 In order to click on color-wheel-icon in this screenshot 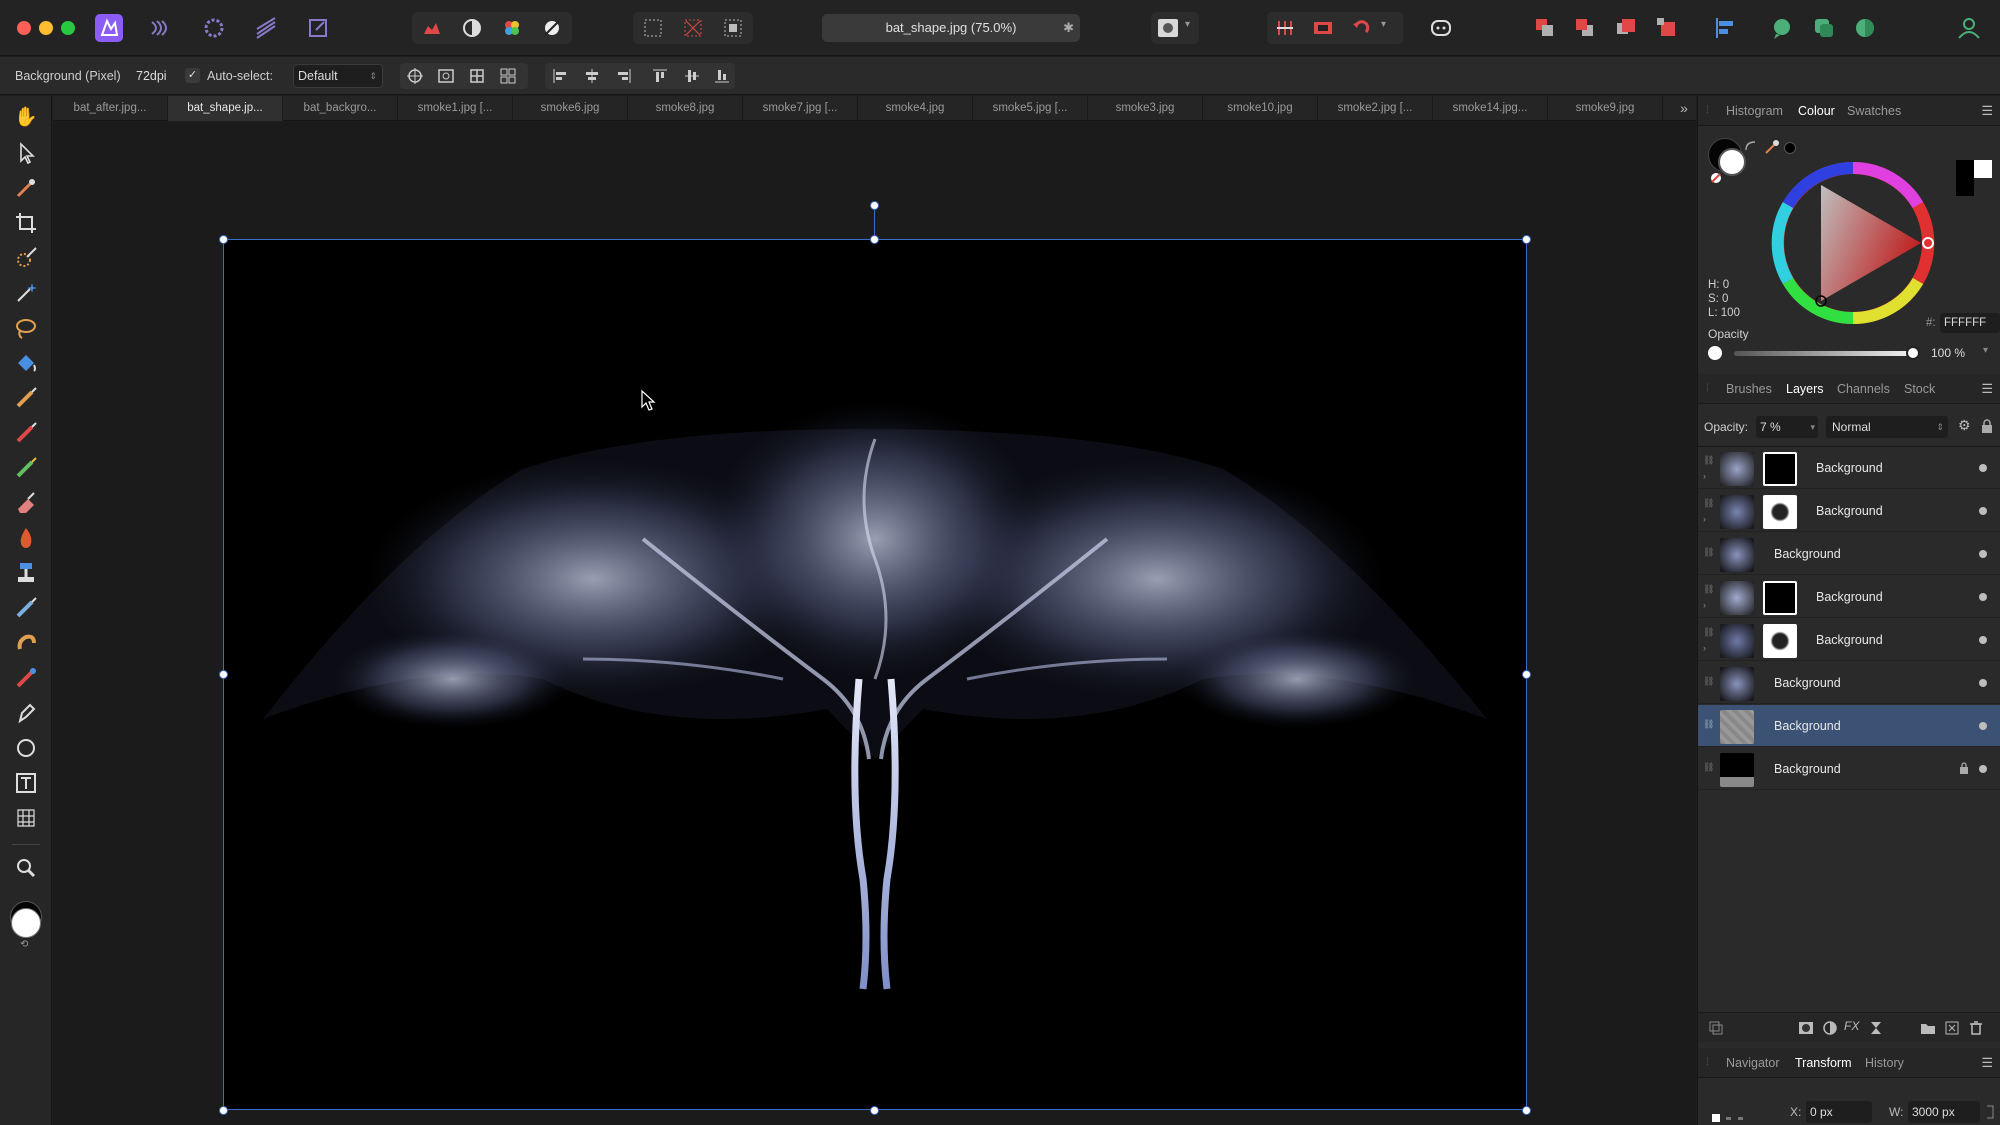, I will do `click(512, 28)`.